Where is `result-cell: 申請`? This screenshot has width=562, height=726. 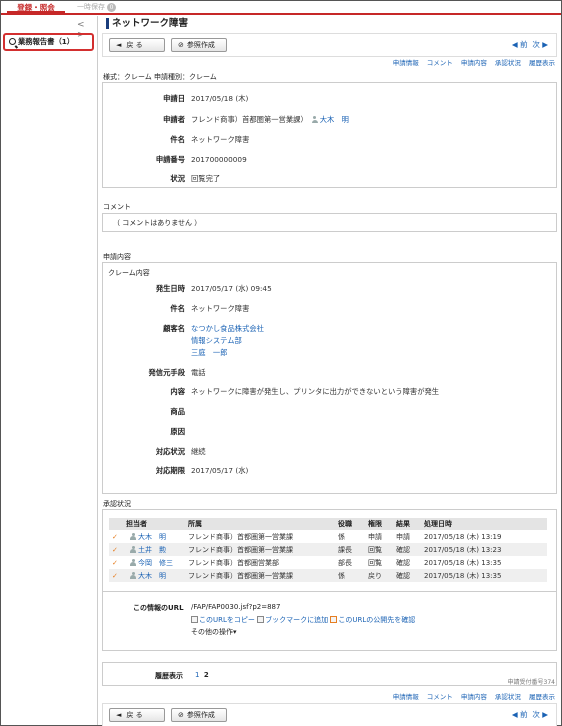 result-cell: 申請 is located at coordinates (403, 536).